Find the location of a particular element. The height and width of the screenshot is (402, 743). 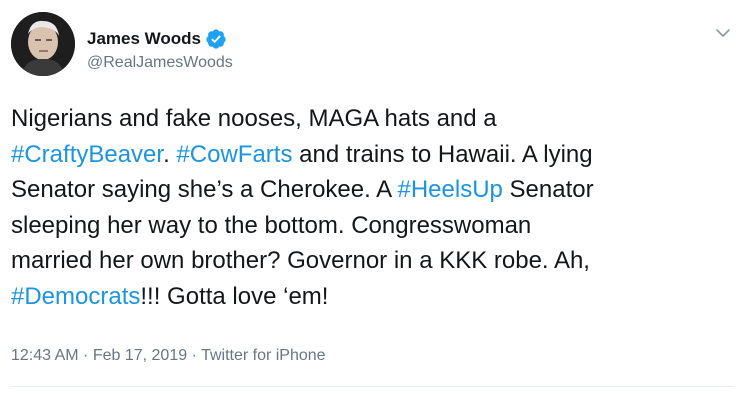

tweet-text-segment: !!! Gotta love ‘em! is located at coordinates (234, 296).